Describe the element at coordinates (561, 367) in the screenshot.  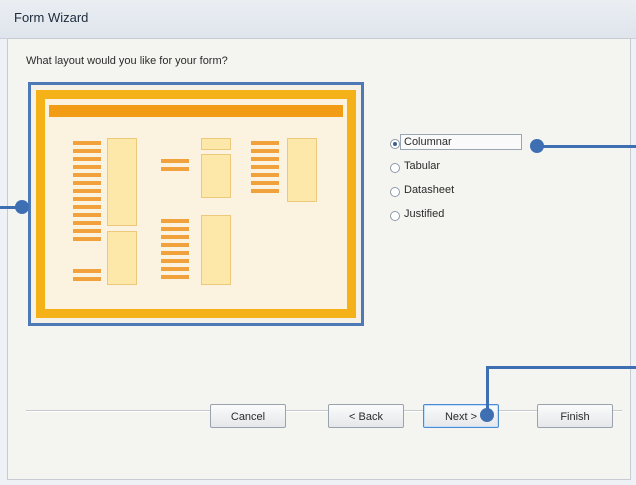
I see `callout-line-next-horizontal` at that location.